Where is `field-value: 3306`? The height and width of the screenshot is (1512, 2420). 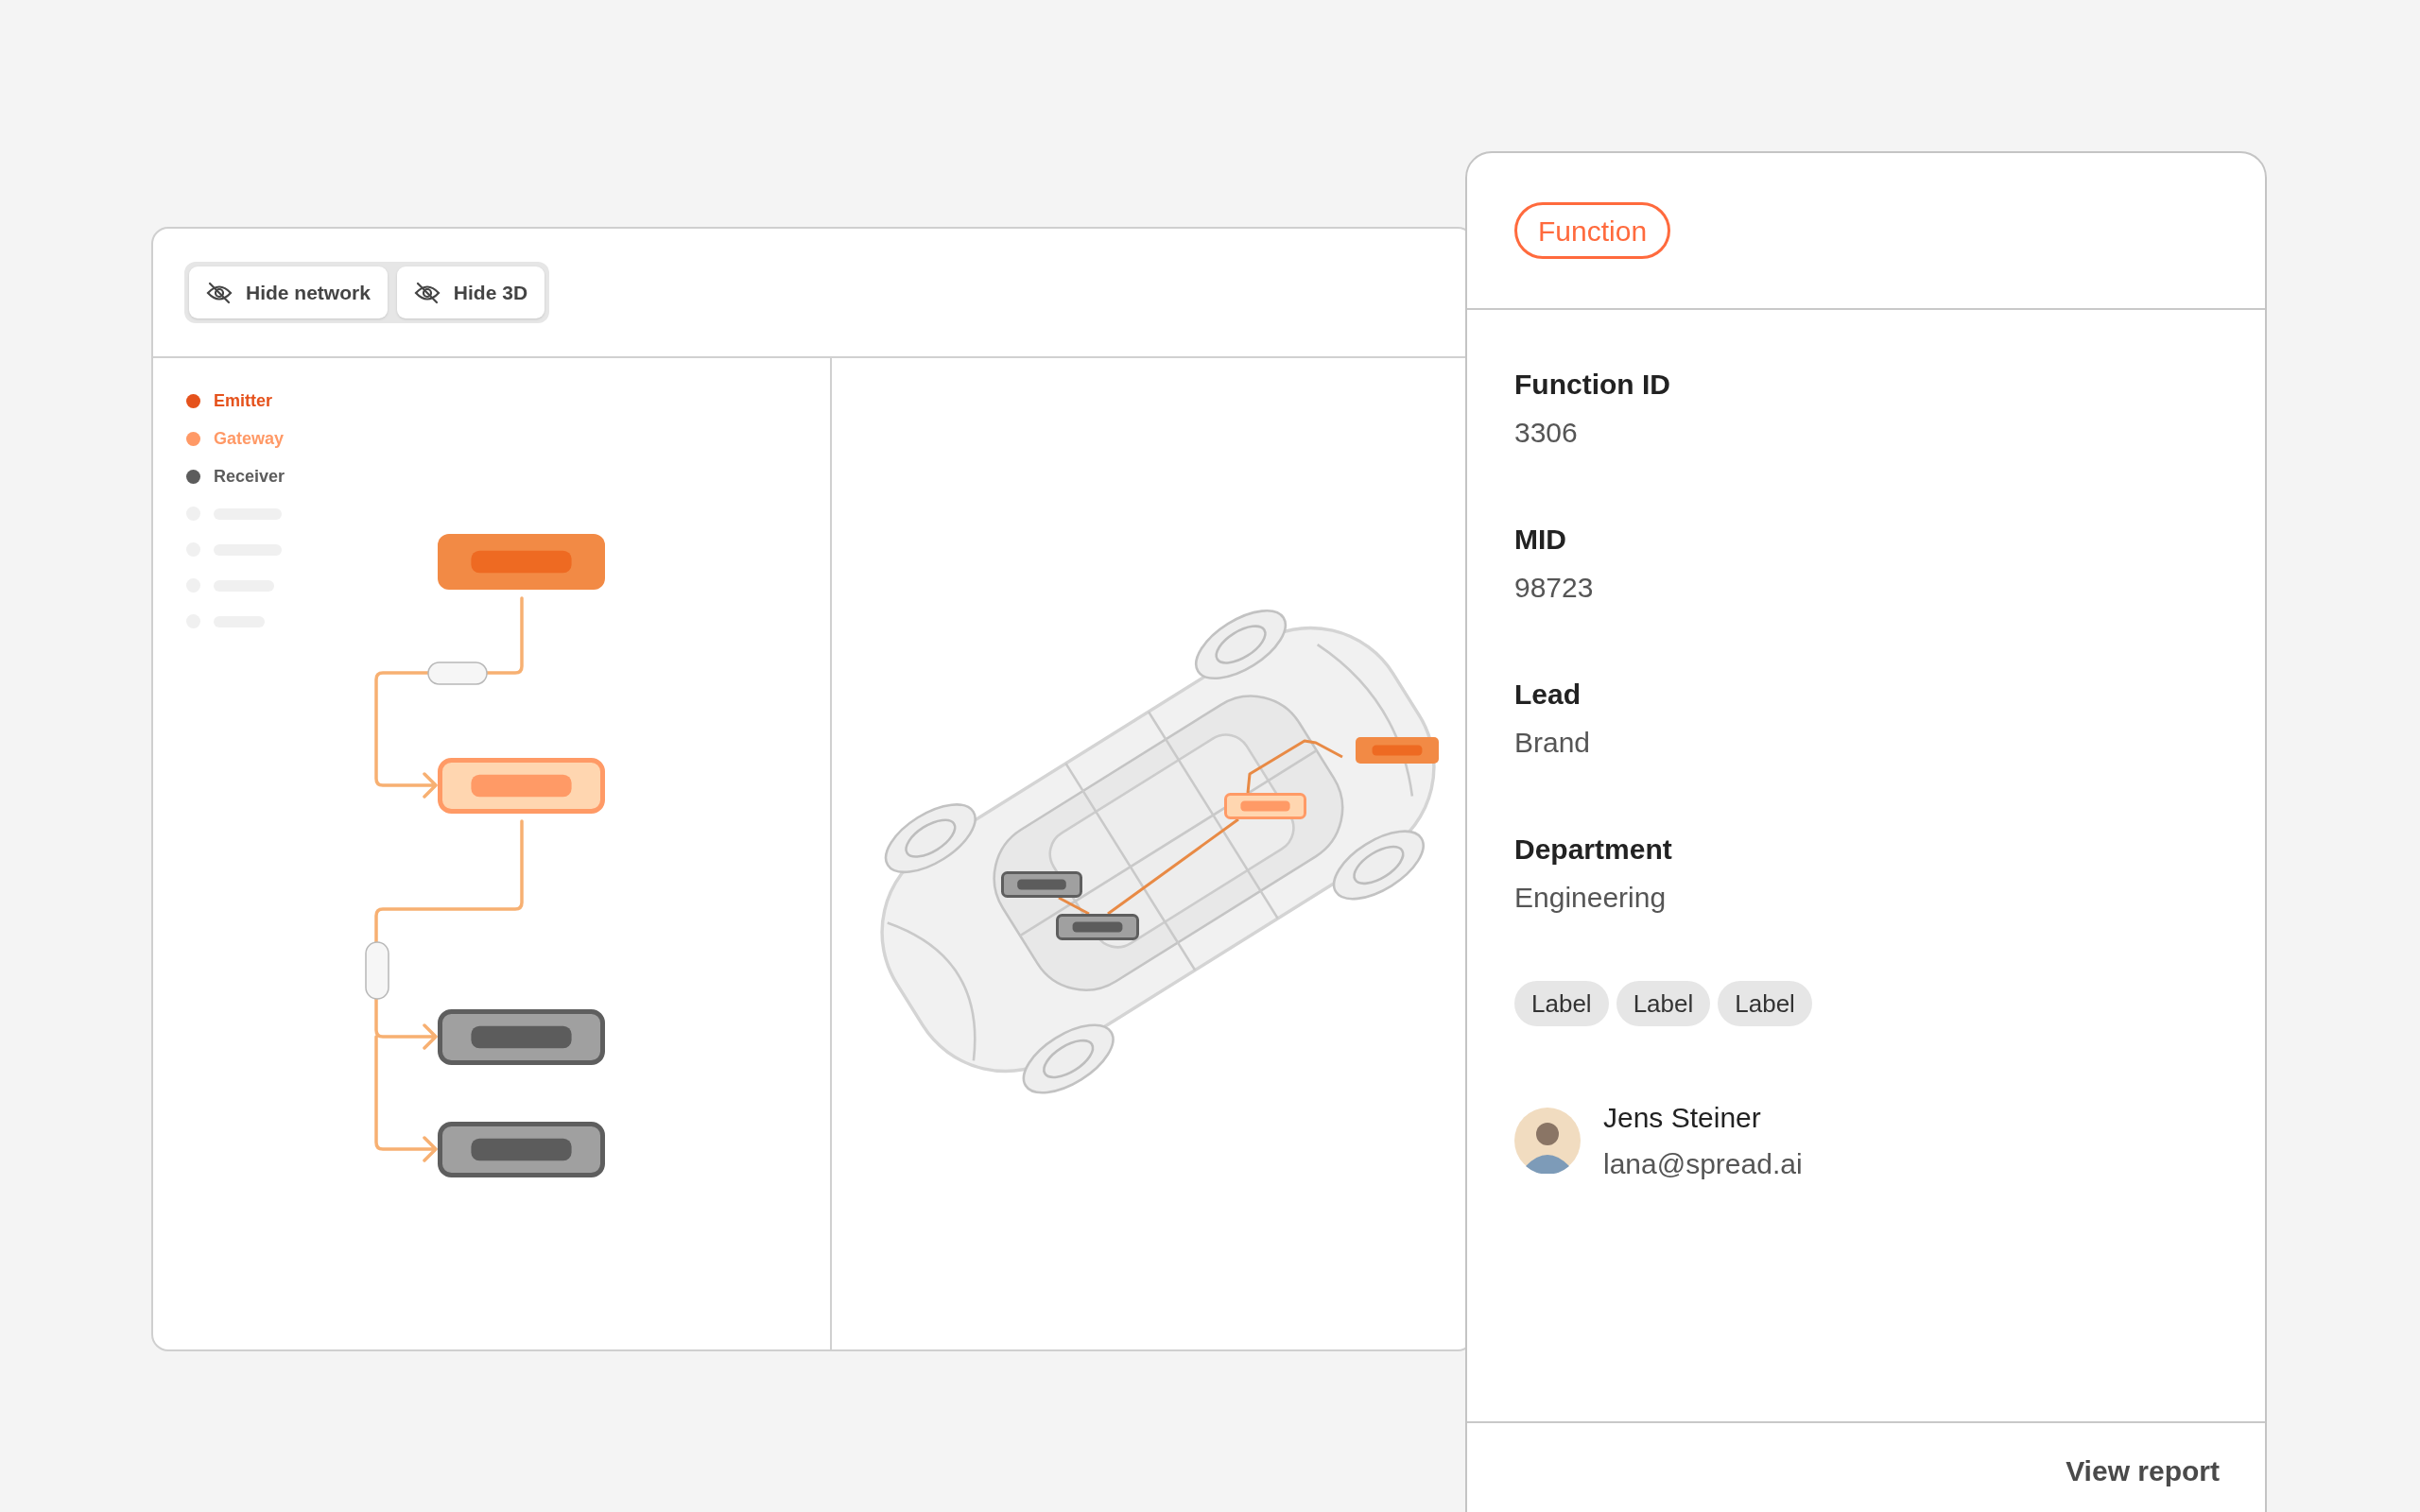 field-value: 3306 is located at coordinates (1546, 433).